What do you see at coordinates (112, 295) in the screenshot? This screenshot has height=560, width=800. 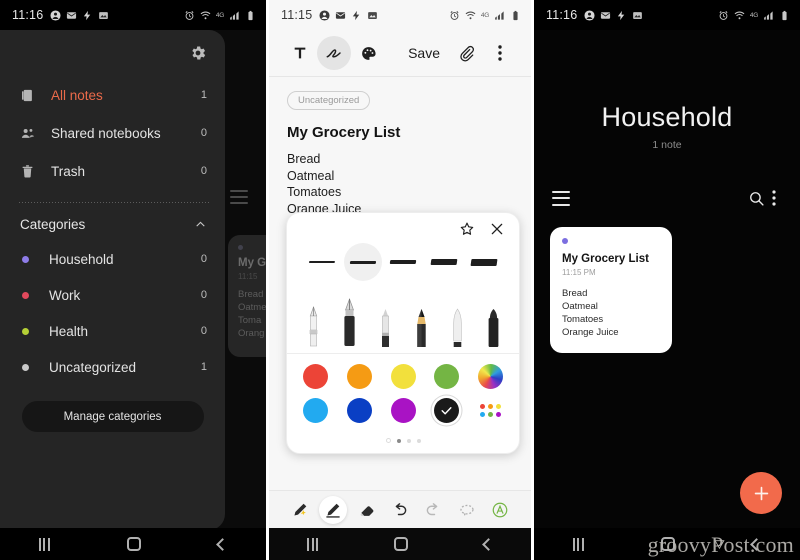 I see `category-item-work: Work 0` at bounding box center [112, 295].